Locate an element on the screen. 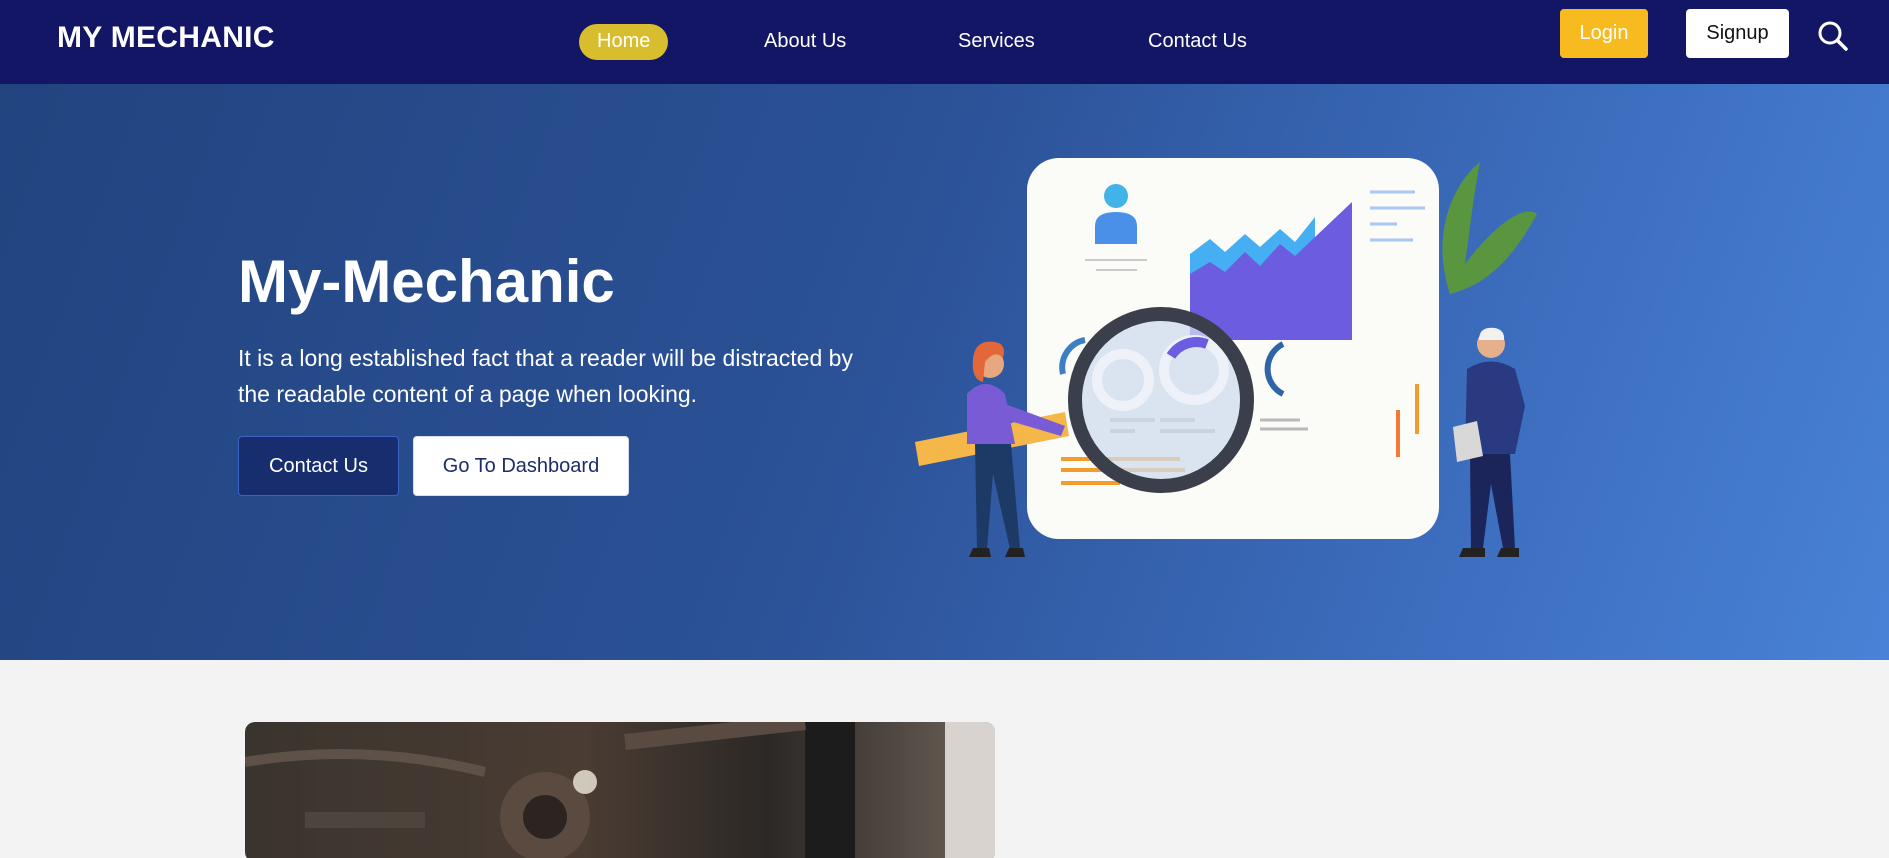  contact-us-button: Contact Us is located at coordinates (318, 466).